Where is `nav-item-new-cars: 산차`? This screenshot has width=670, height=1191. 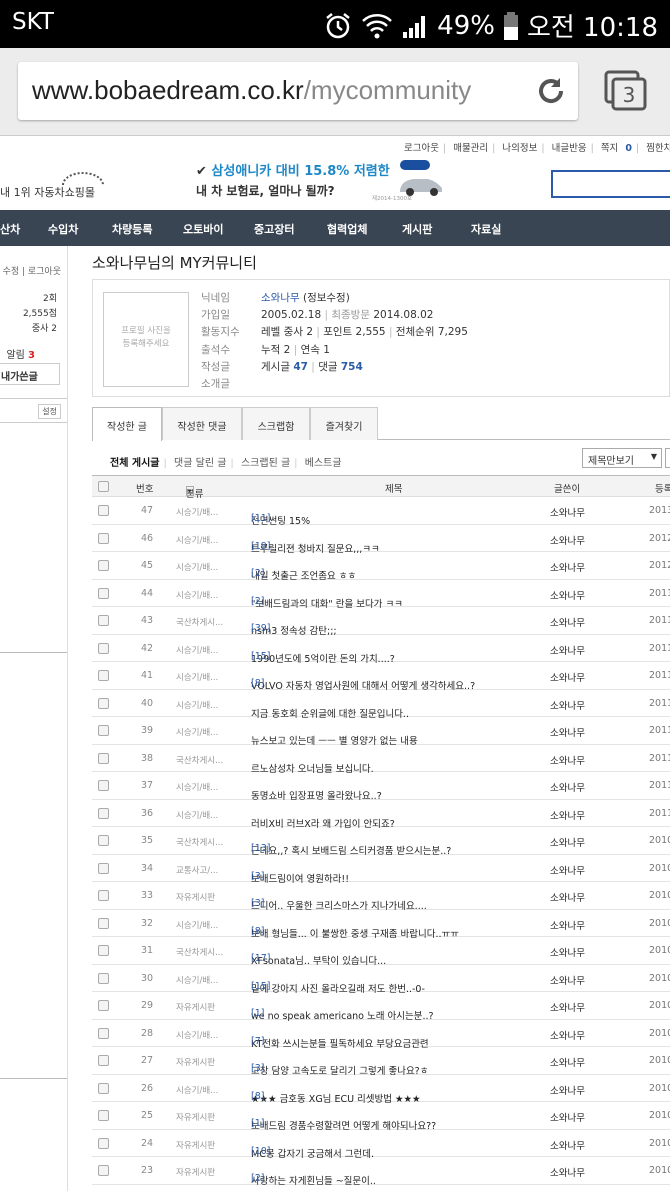
nav-item-new-cars: 산차 is located at coordinates (10, 229).